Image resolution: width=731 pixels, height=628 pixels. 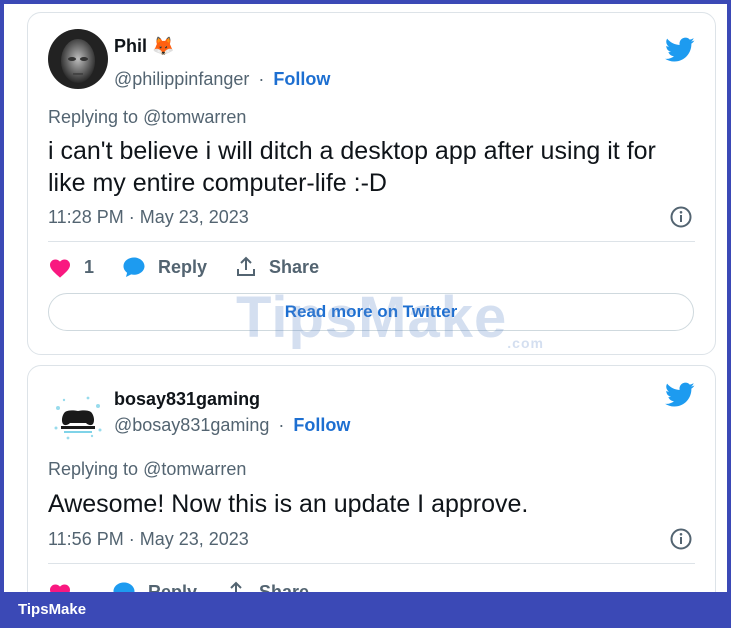 I want to click on read-more-button: Read more on Twitter, so click(x=371, y=312).